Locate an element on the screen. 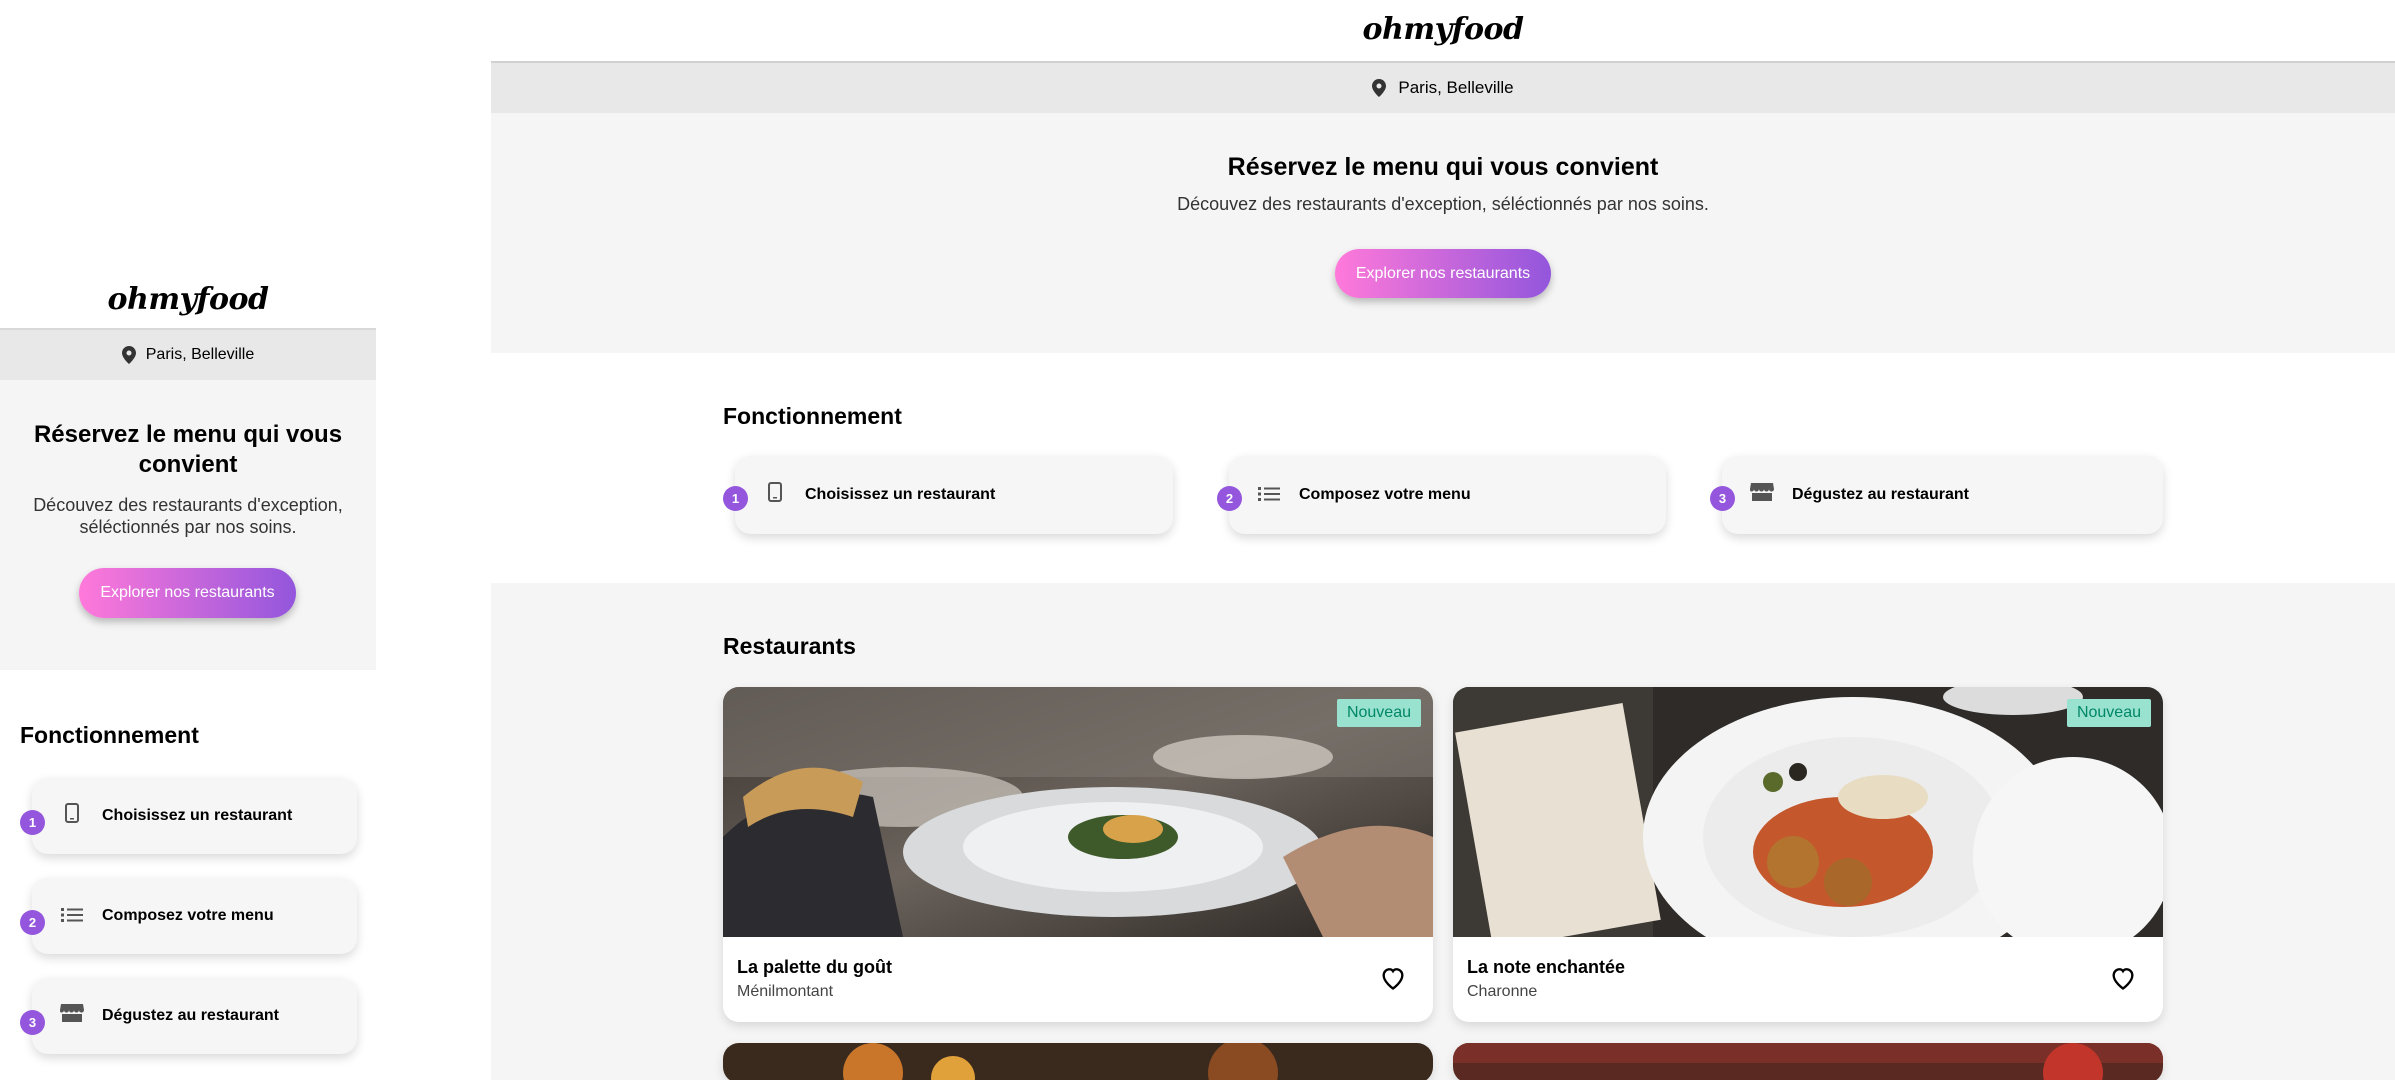  restaurant-name: La note enchantée is located at coordinates (1546, 967).